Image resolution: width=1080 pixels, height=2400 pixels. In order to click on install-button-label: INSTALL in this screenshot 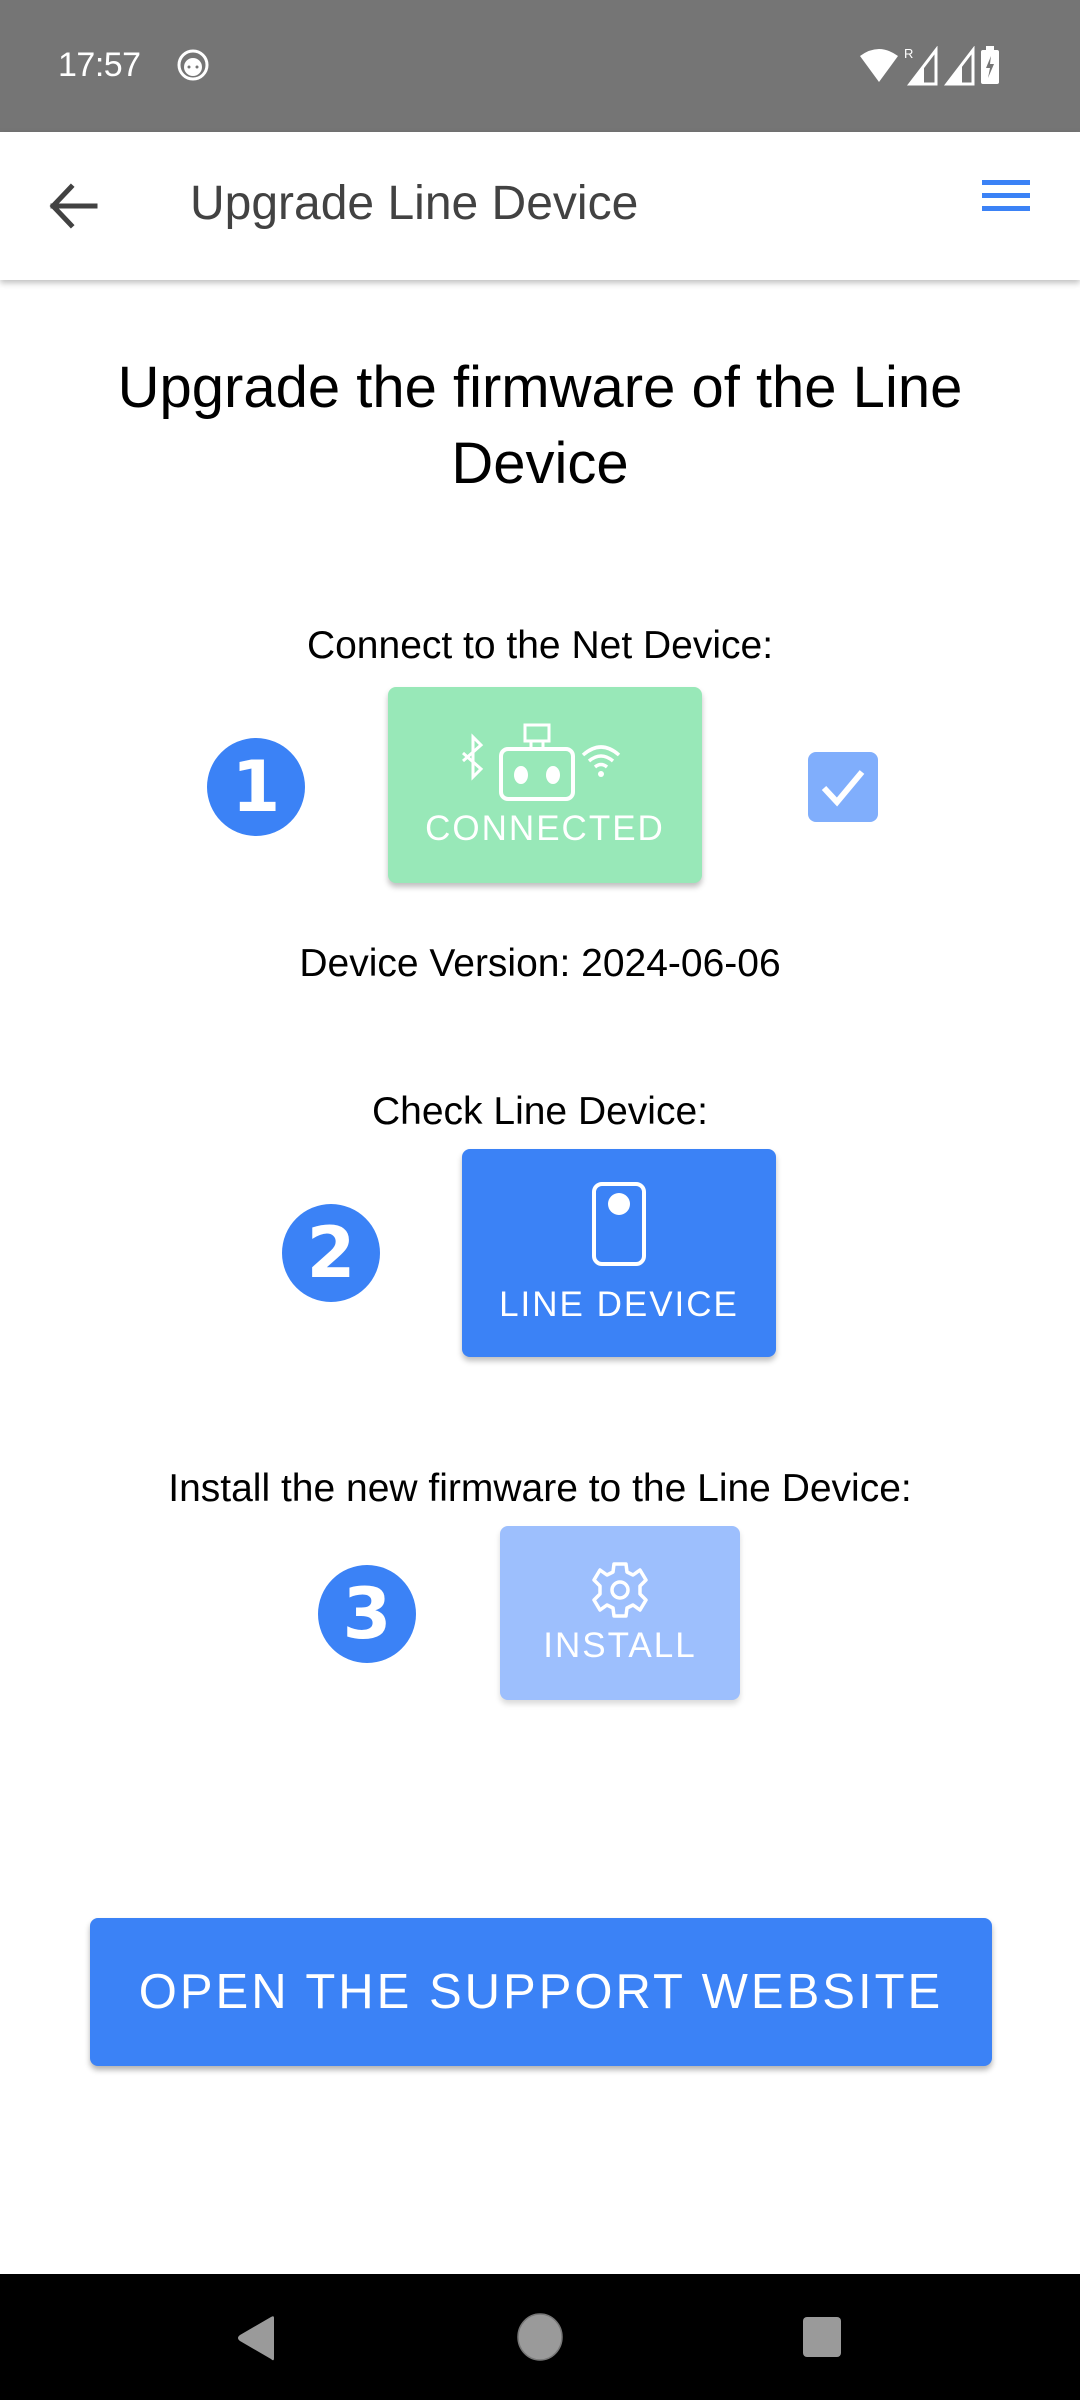, I will do `click(620, 1645)`.